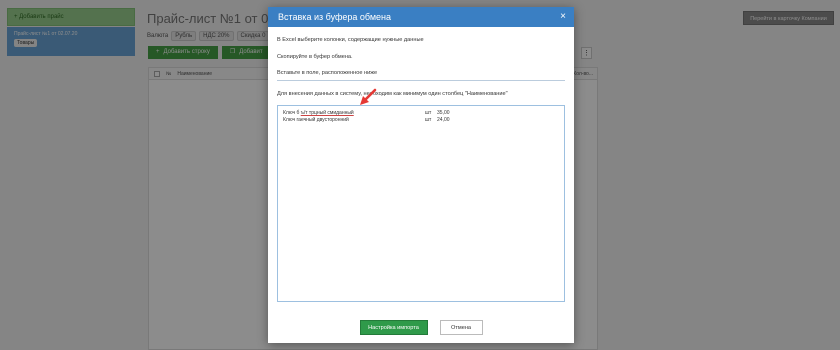  I want to click on paste-cell-name: Ключ гаечный двусторонний, so click(316, 119).